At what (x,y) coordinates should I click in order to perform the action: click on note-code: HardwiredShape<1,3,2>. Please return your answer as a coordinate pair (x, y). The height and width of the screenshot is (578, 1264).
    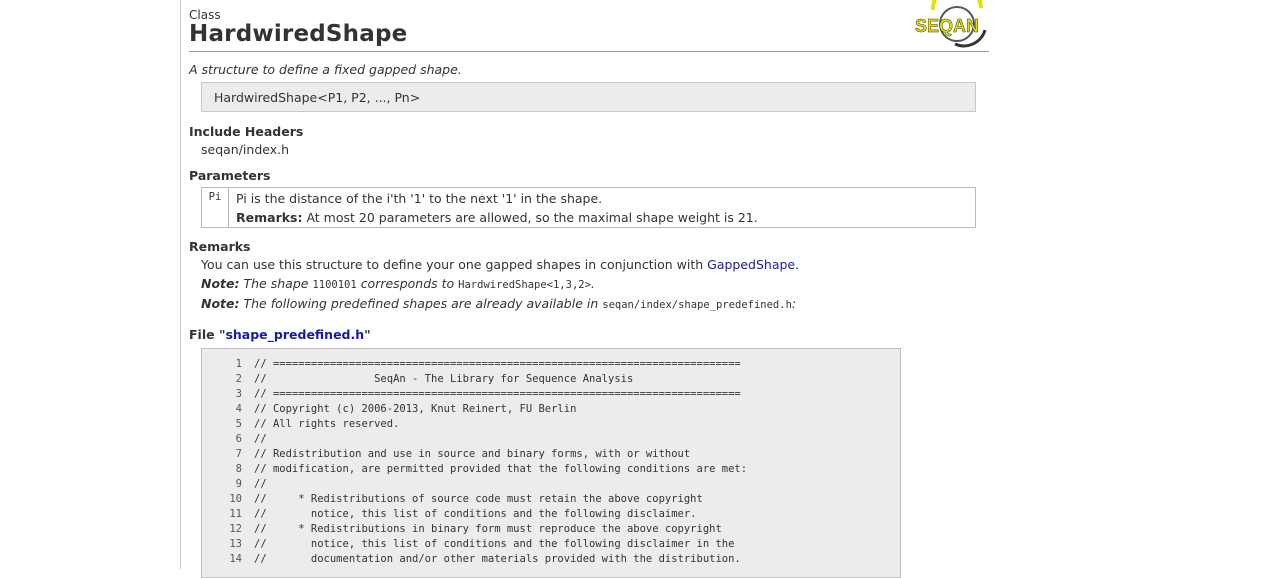
    Looking at the image, I should click on (524, 285).